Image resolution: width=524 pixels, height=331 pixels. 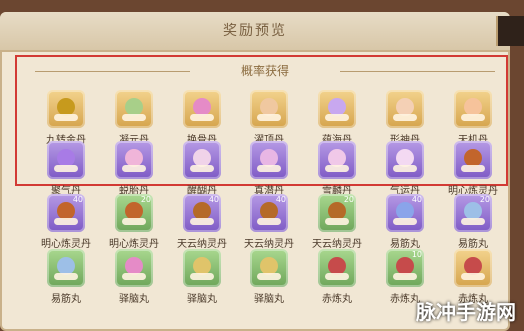 I want to click on watermark-text: 脉冲手游网, so click(x=466, y=312).